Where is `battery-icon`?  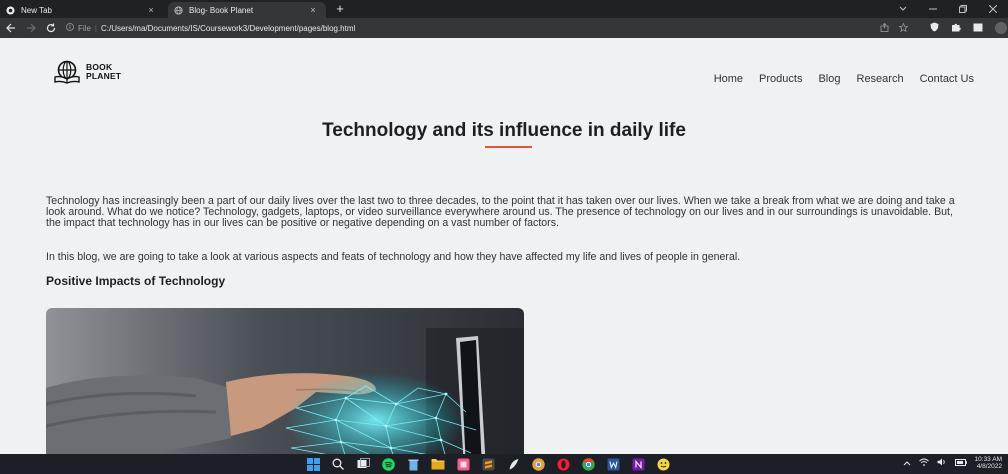
battery-icon is located at coordinates (960, 463).